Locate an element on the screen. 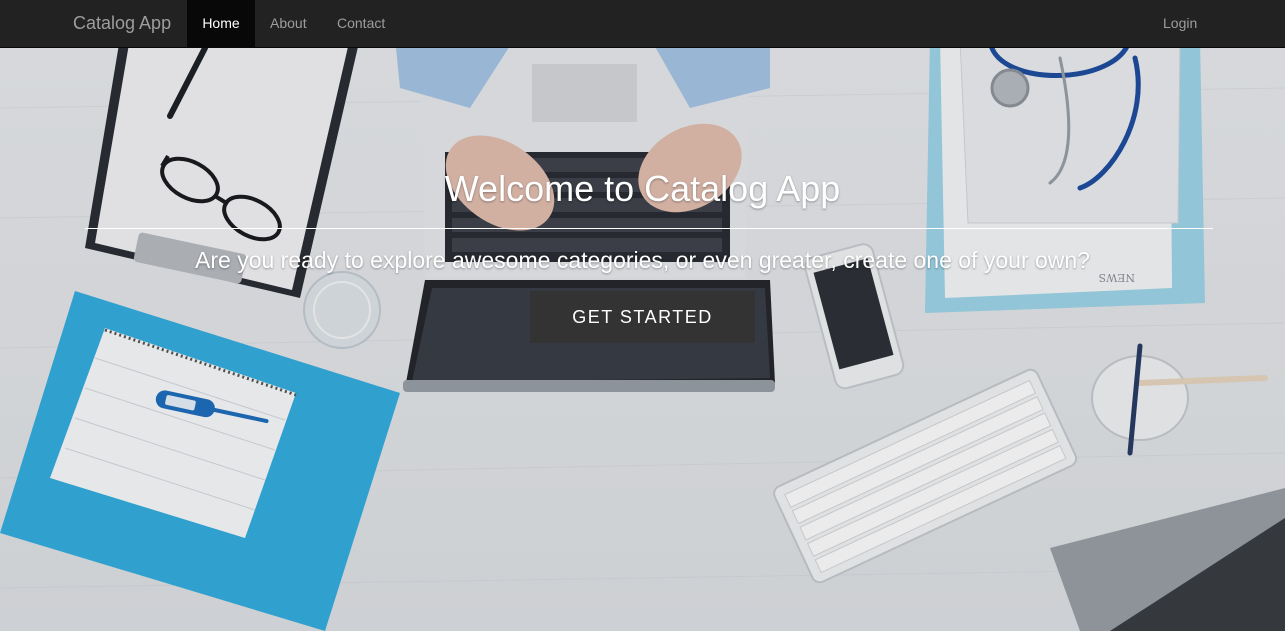  nav-item-home: Home is located at coordinates (221, 24).